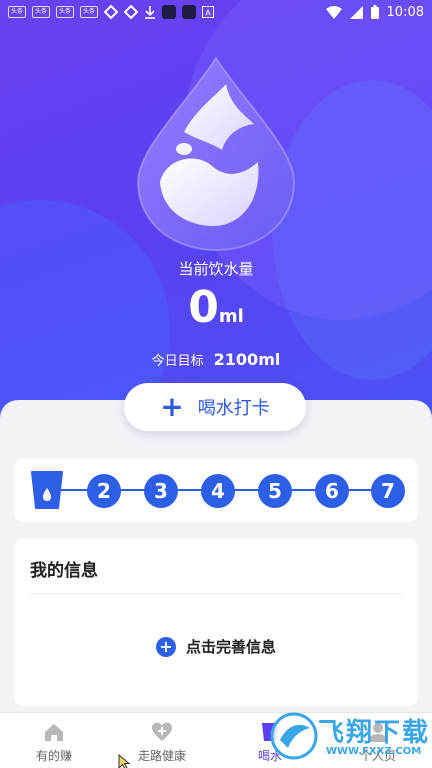 The width and height of the screenshot is (432, 768). I want to click on intake-unit: ml, so click(231, 316).